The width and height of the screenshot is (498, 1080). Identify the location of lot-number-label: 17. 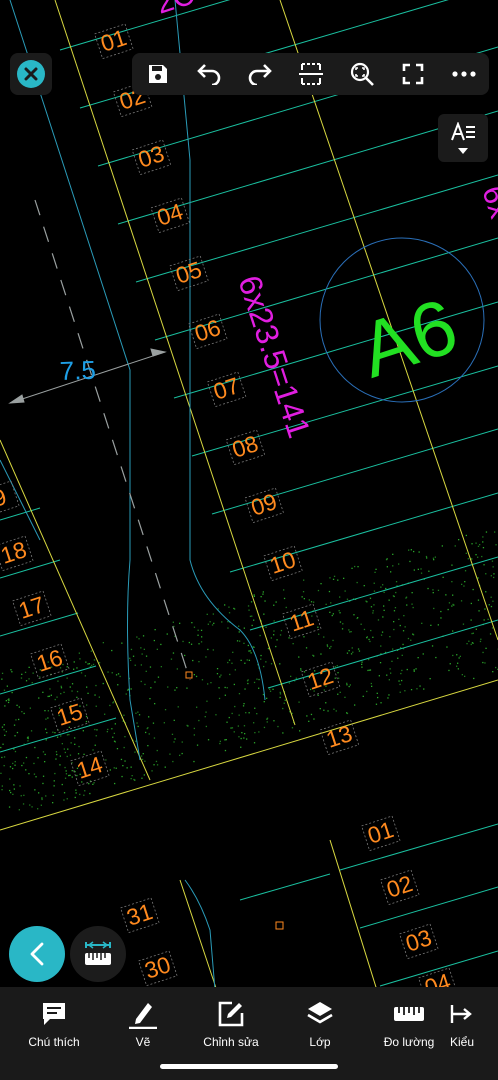
(31, 607).